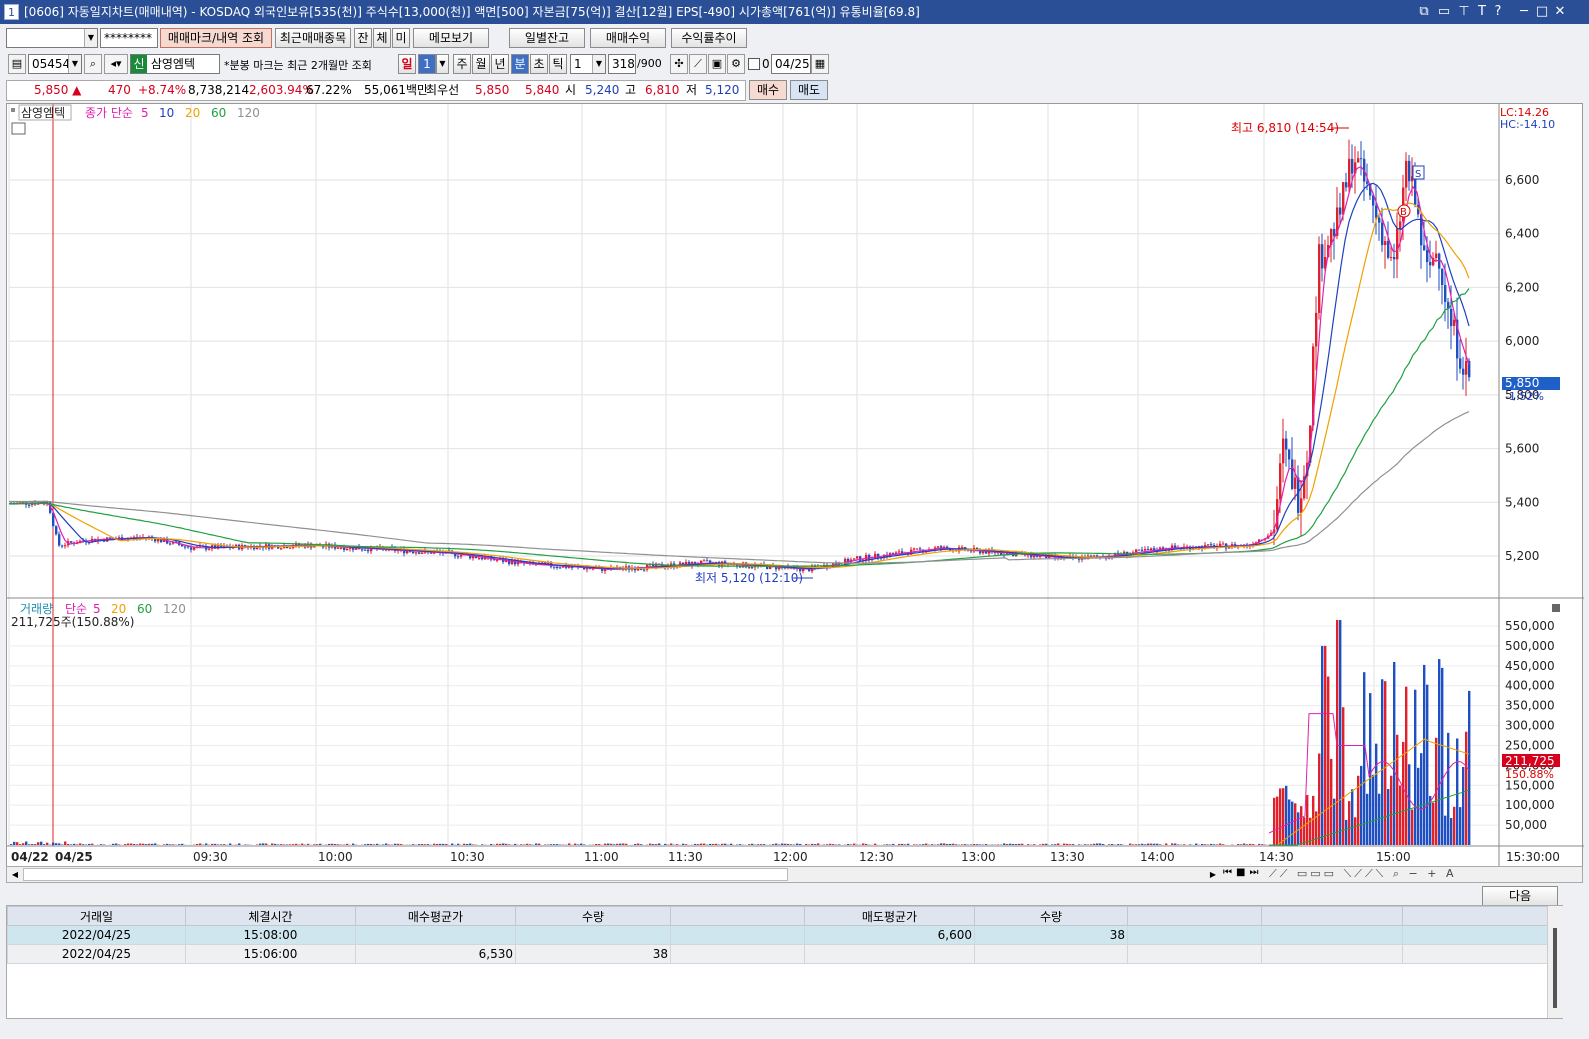  What do you see at coordinates (1522, 341) in the screenshot?
I see `price-tick-label: 6,000` at bounding box center [1522, 341].